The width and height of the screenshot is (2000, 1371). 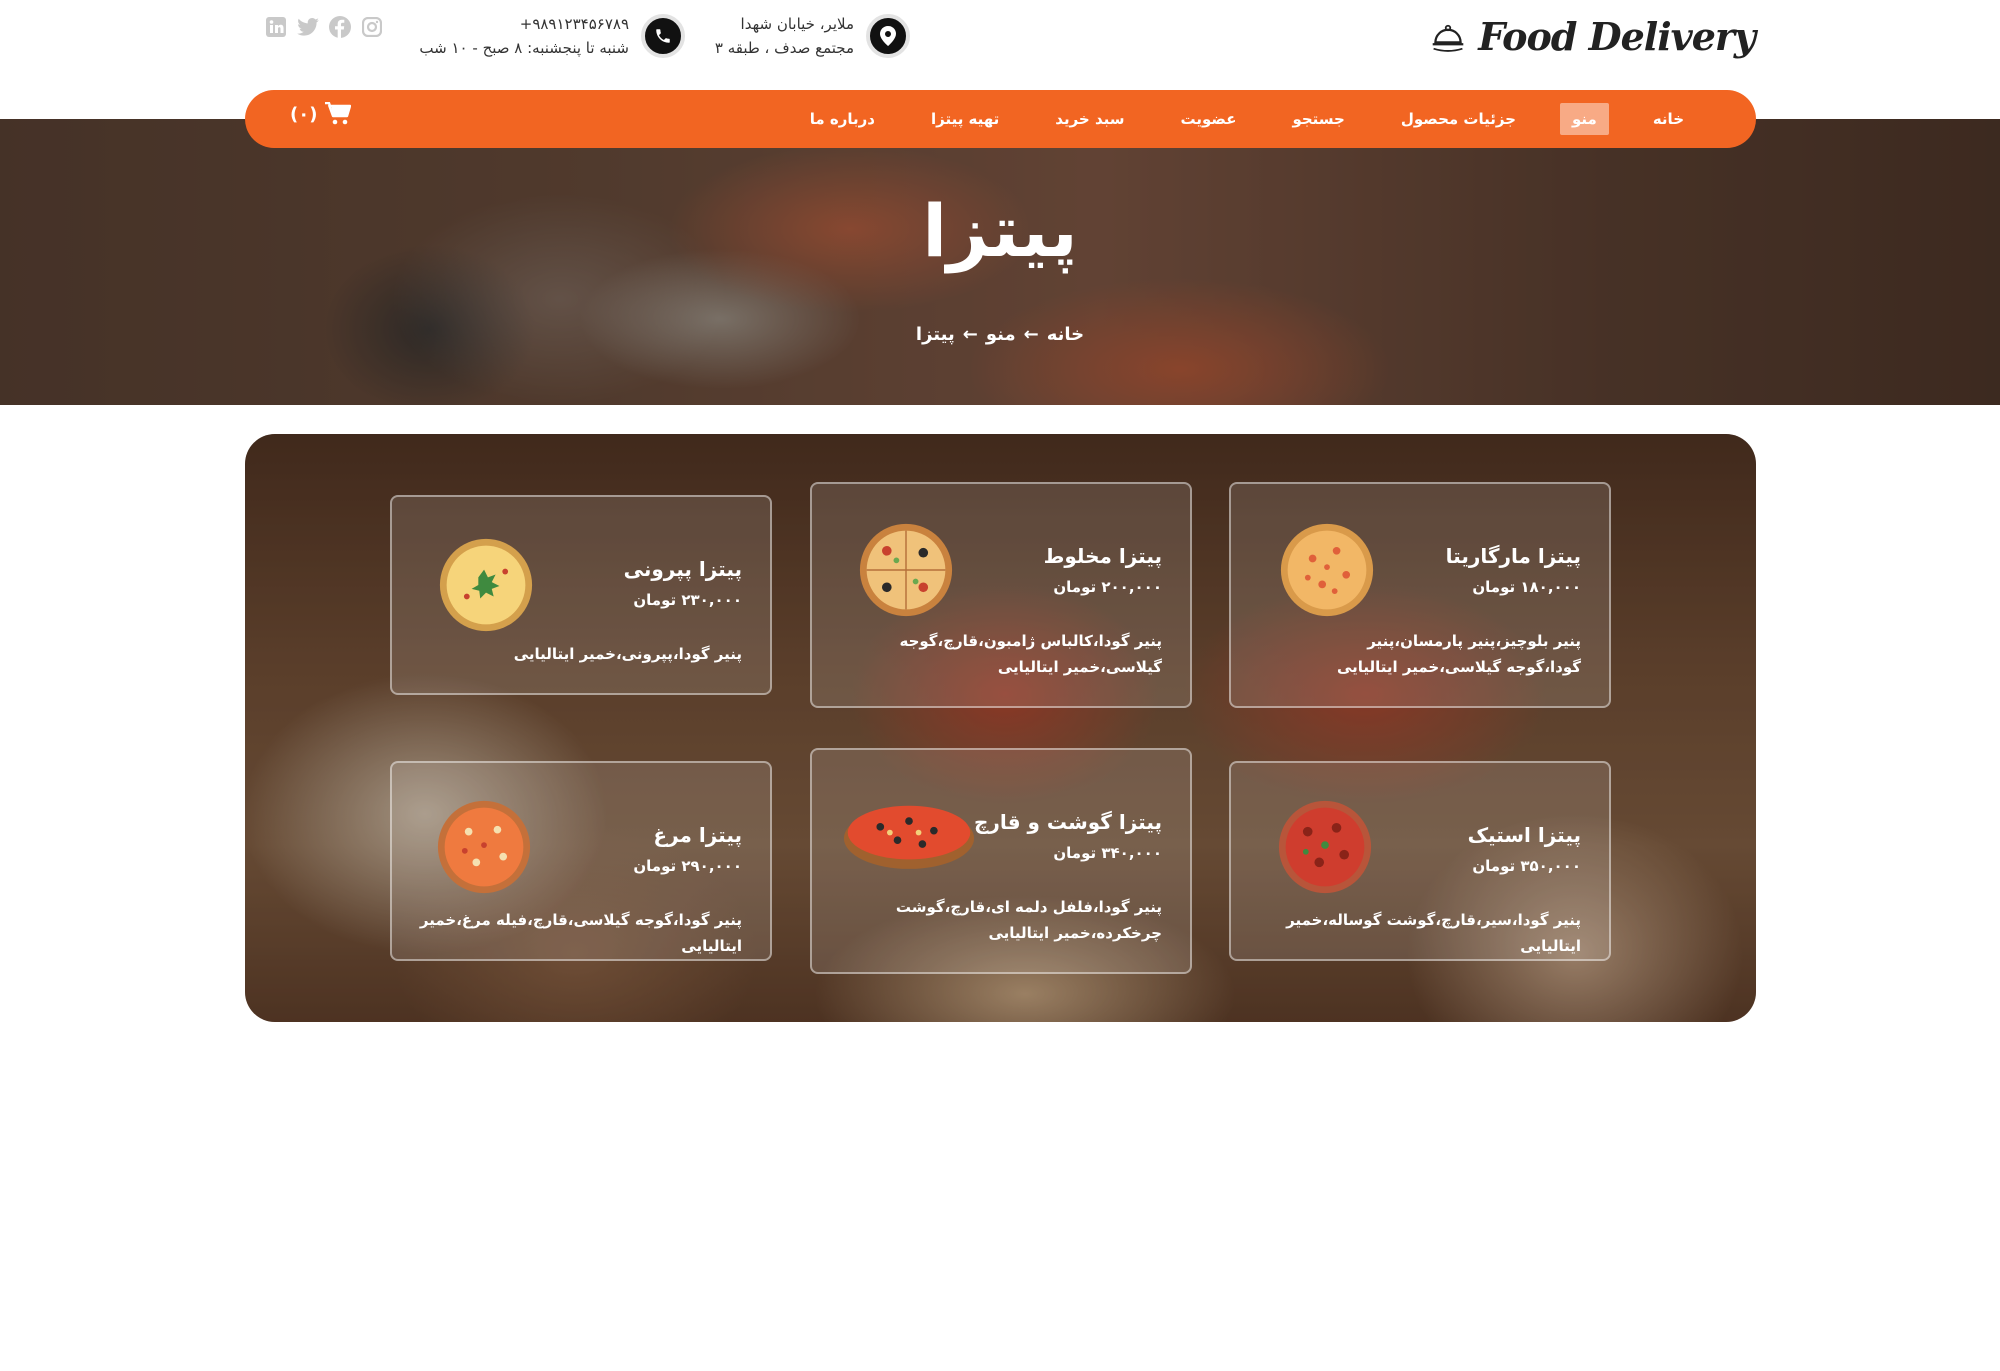 What do you see at coordinates (1318, 119) in the screenshot?
I see `nav-item-search: جستجو` at bounding box center [1318, 119].